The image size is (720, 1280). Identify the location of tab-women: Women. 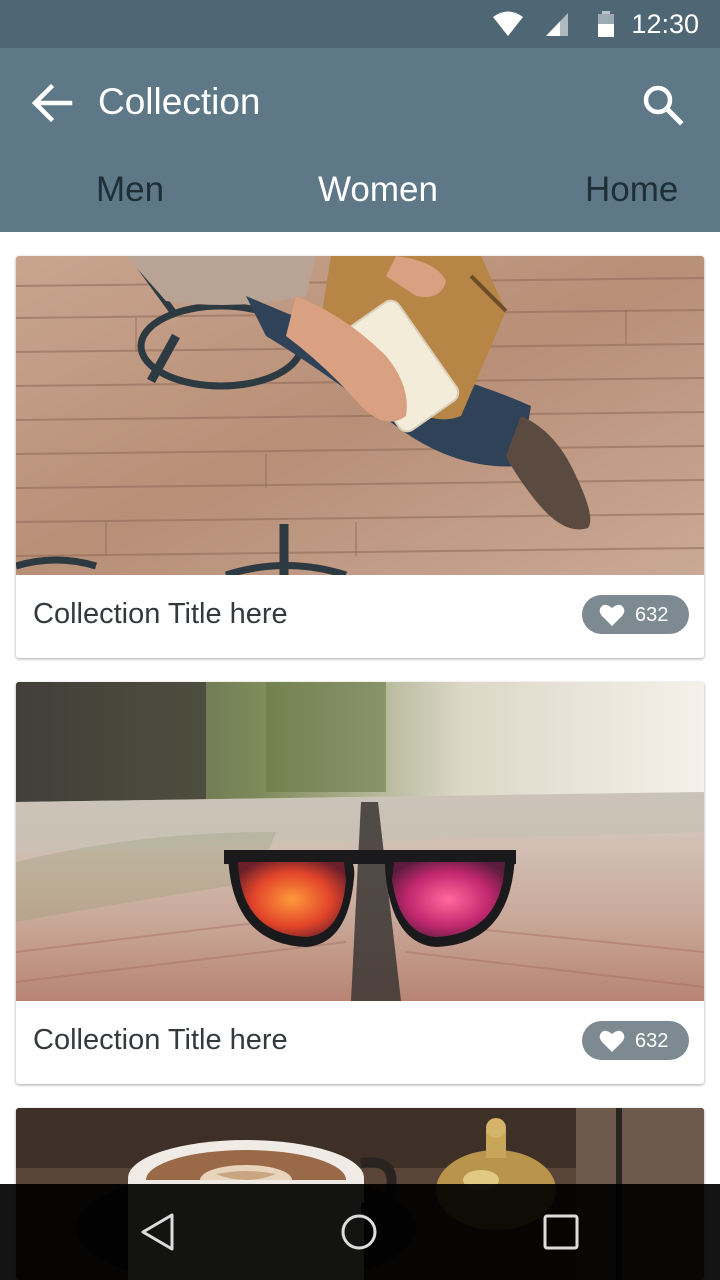
(378, 190).